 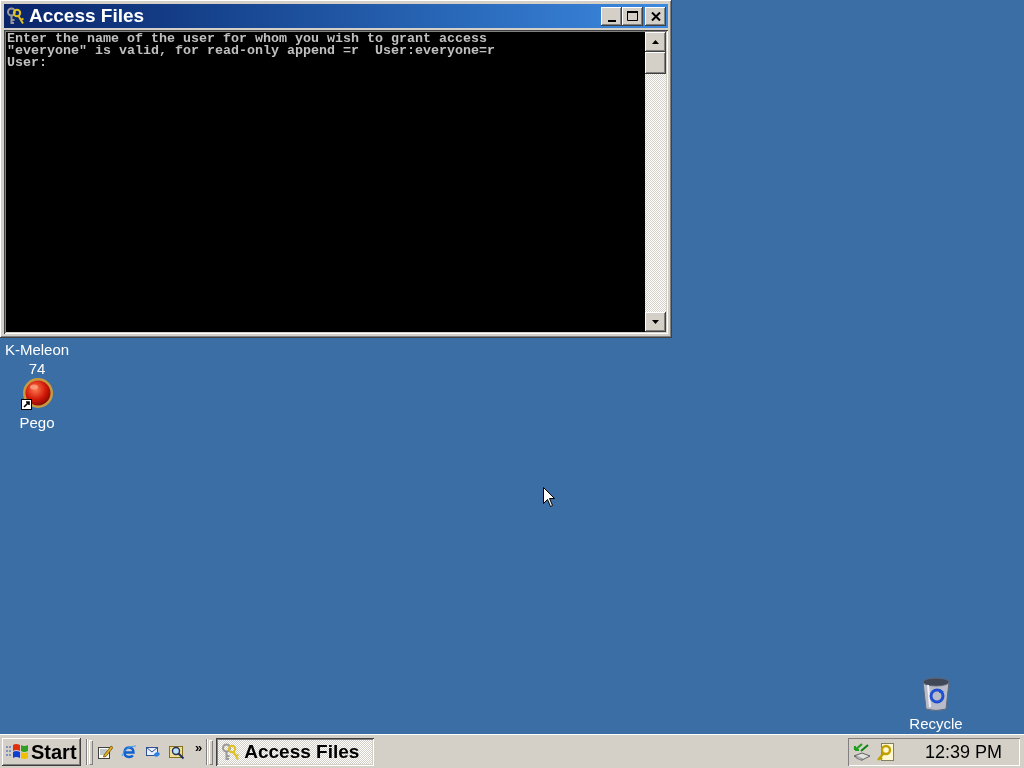 I want to click on close-icon, so click(x=655, y=16).